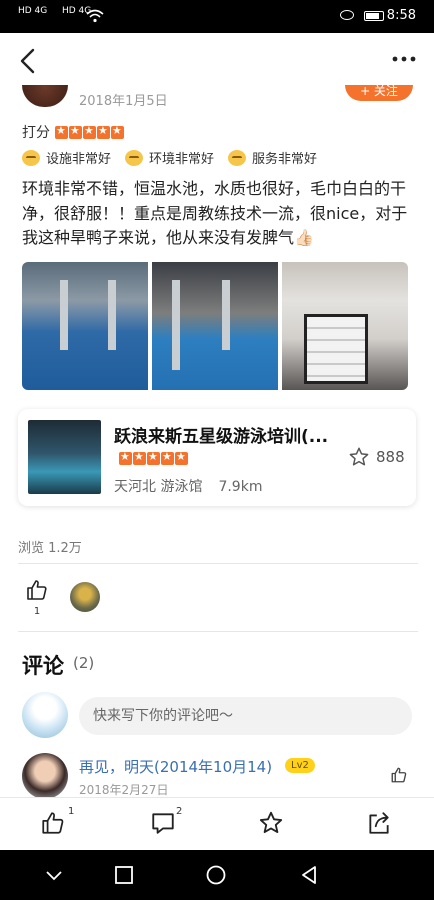 Image resolution: width=434 pixels, height=900 pixels. Describe the element at coordinates (123, 101) in the screenshot. I see `post-date: 2018年1月5日` at that location.